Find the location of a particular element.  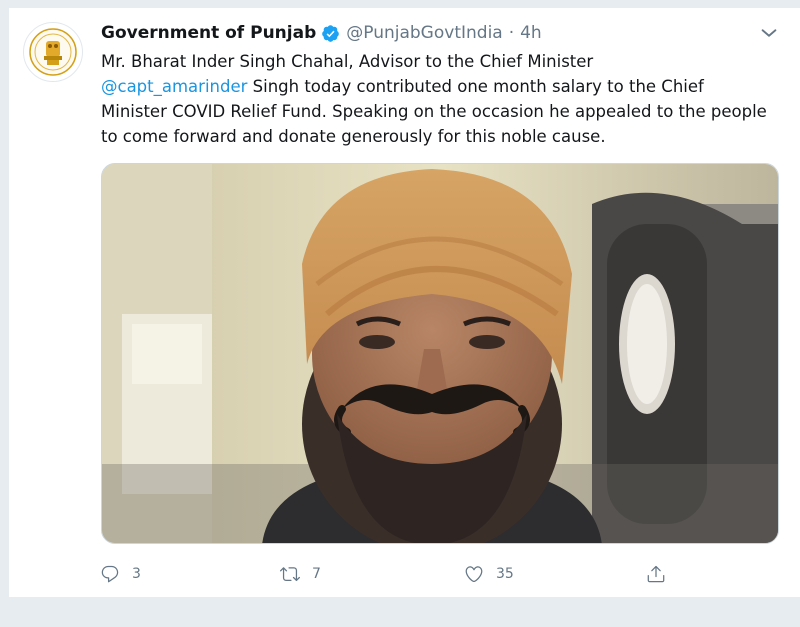

like-button: 35 is located at coordinates (489, 574).